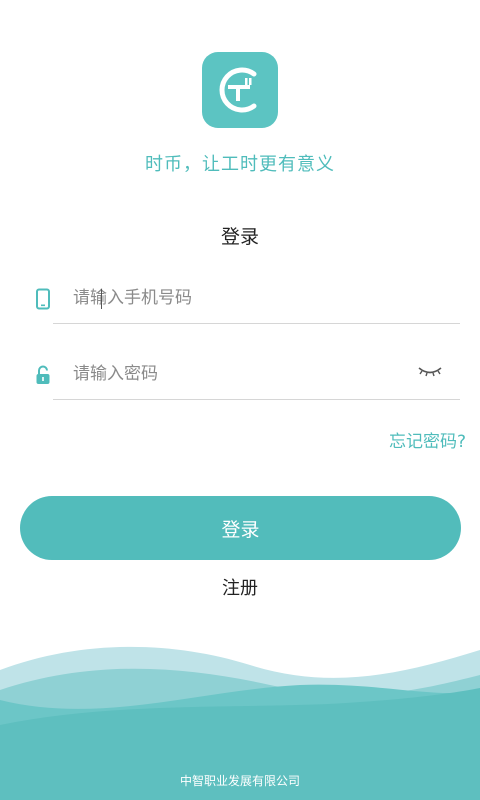  Describe the element at coordinates (239, 781) in the screenshot. I see `company-name: 中智职业发展有限公司` at that location.